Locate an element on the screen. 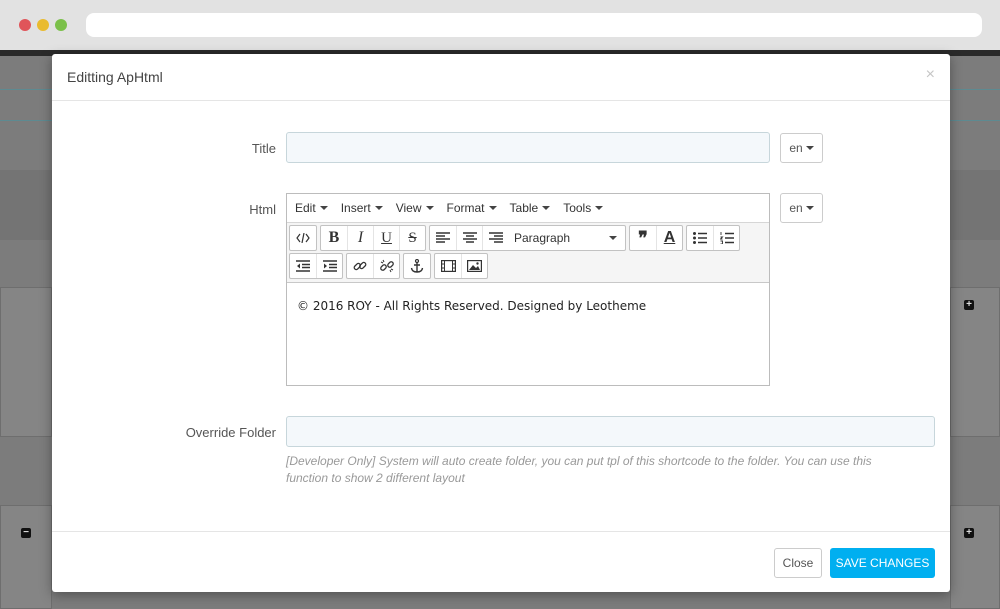 Image resolution: width=1000 pixels, height=609 pixels. menu-label: Insert is located at coordinates (355, 208).